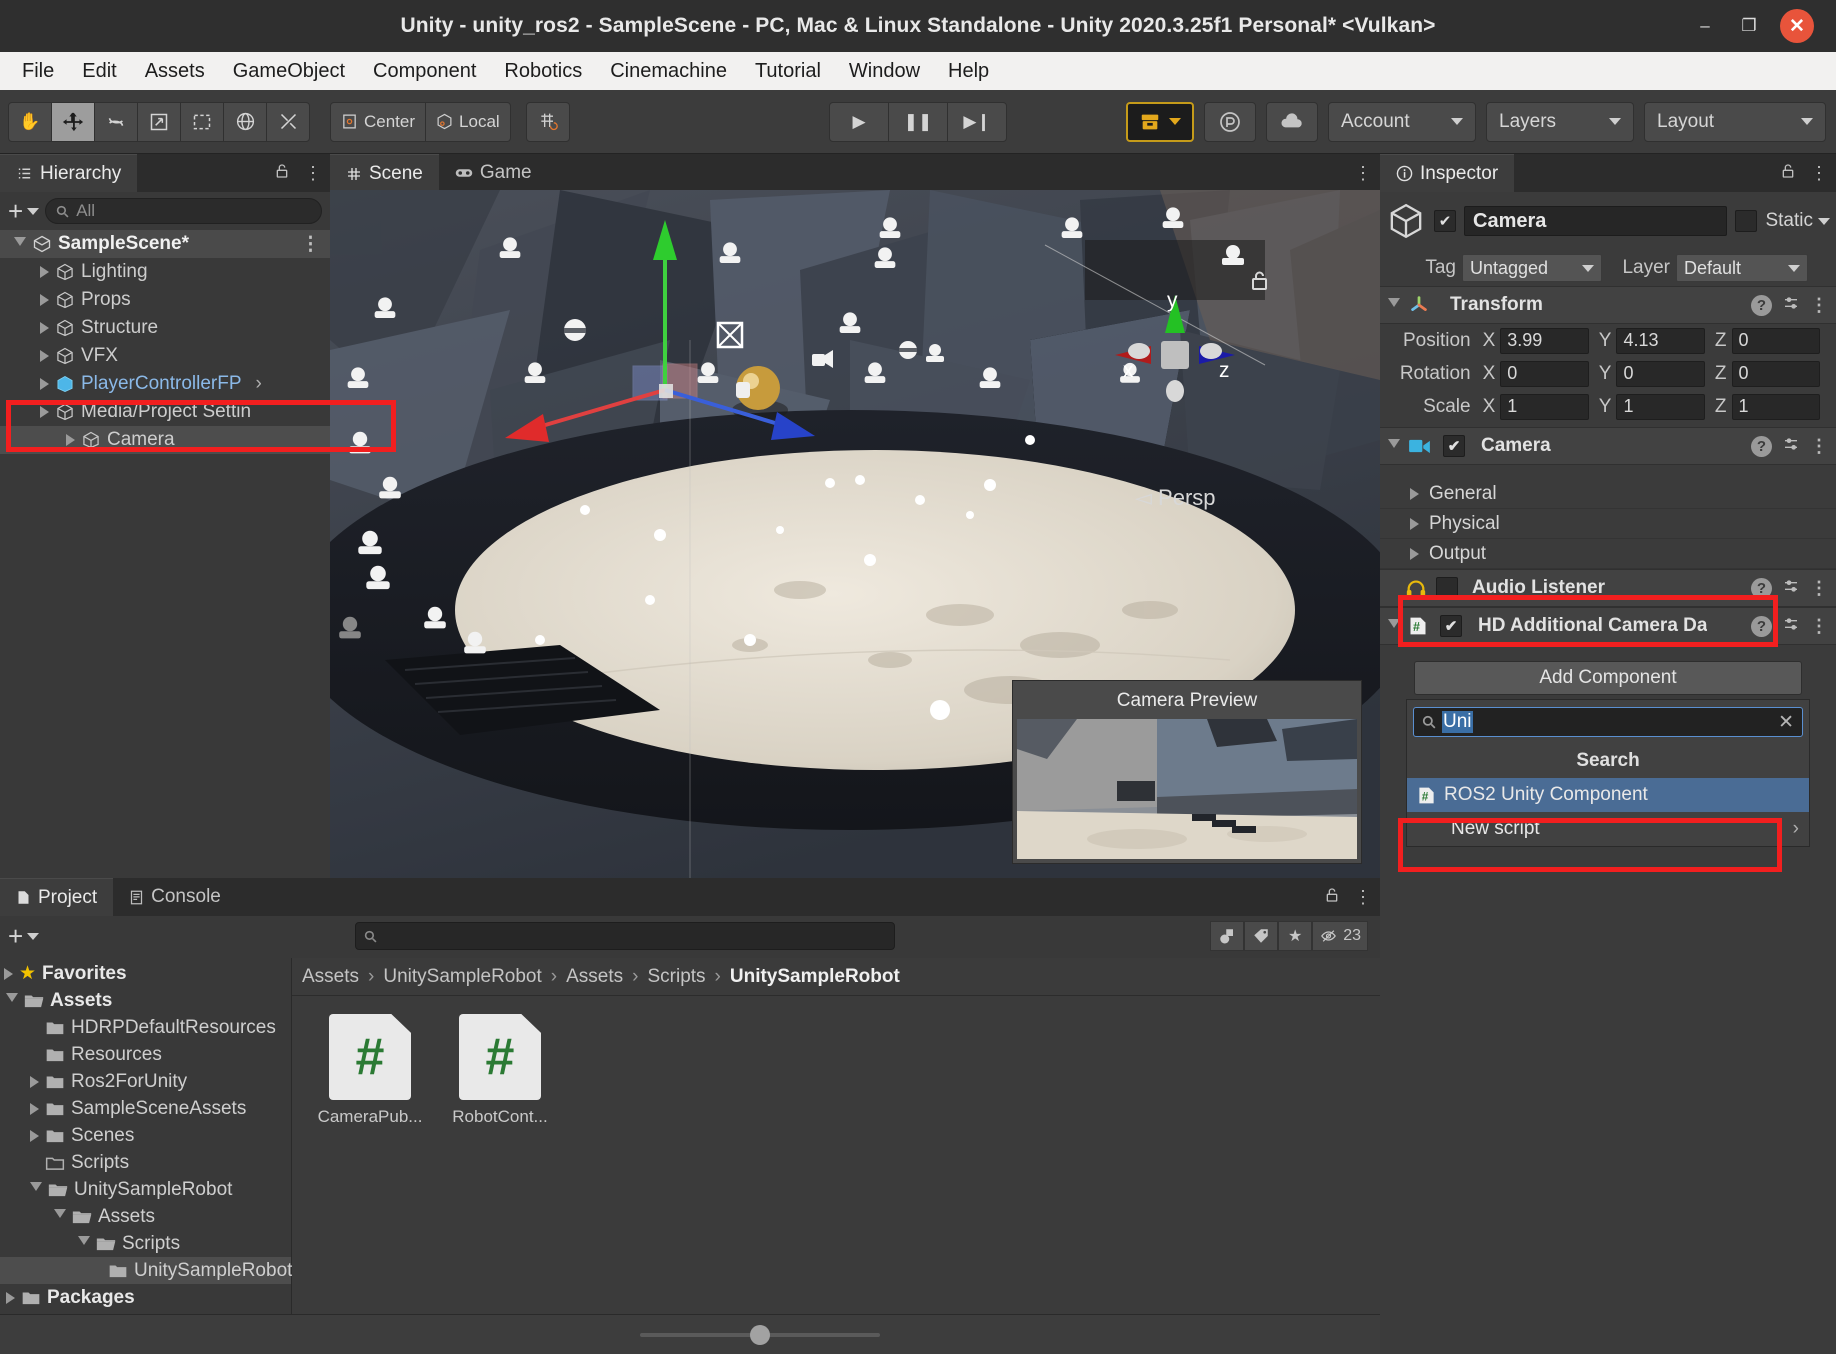 Image resolution: width=1836 pixels, height=1354 pixels. What do you see at coordinates (1363, 897) in the screenshot?
I see `project-menu-icon: ⋮` at bounding box center [1363, 897].